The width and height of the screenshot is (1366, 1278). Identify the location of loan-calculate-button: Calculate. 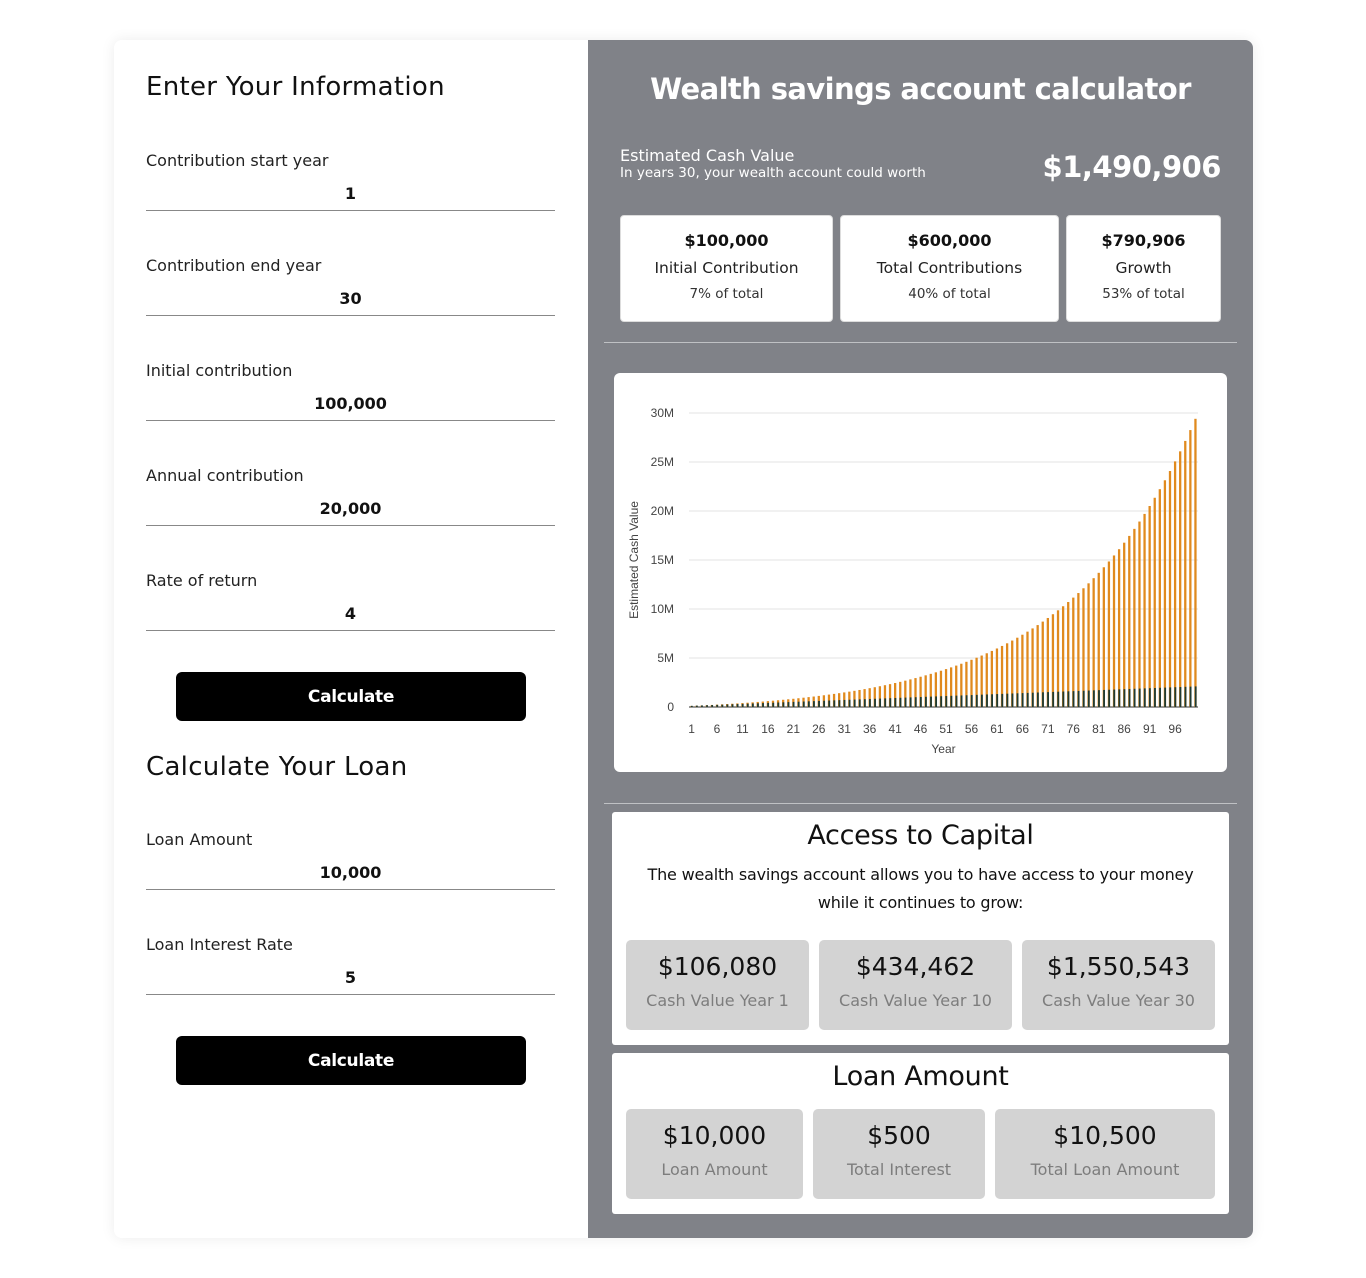
(351, 1060).